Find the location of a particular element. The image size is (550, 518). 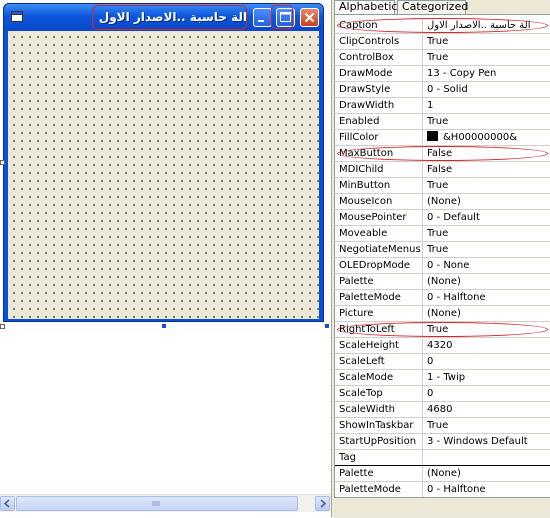

property-value is located at coordinates (488, 458).